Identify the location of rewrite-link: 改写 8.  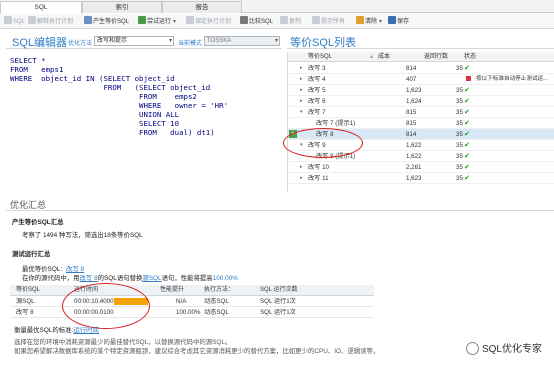
(89, 278).